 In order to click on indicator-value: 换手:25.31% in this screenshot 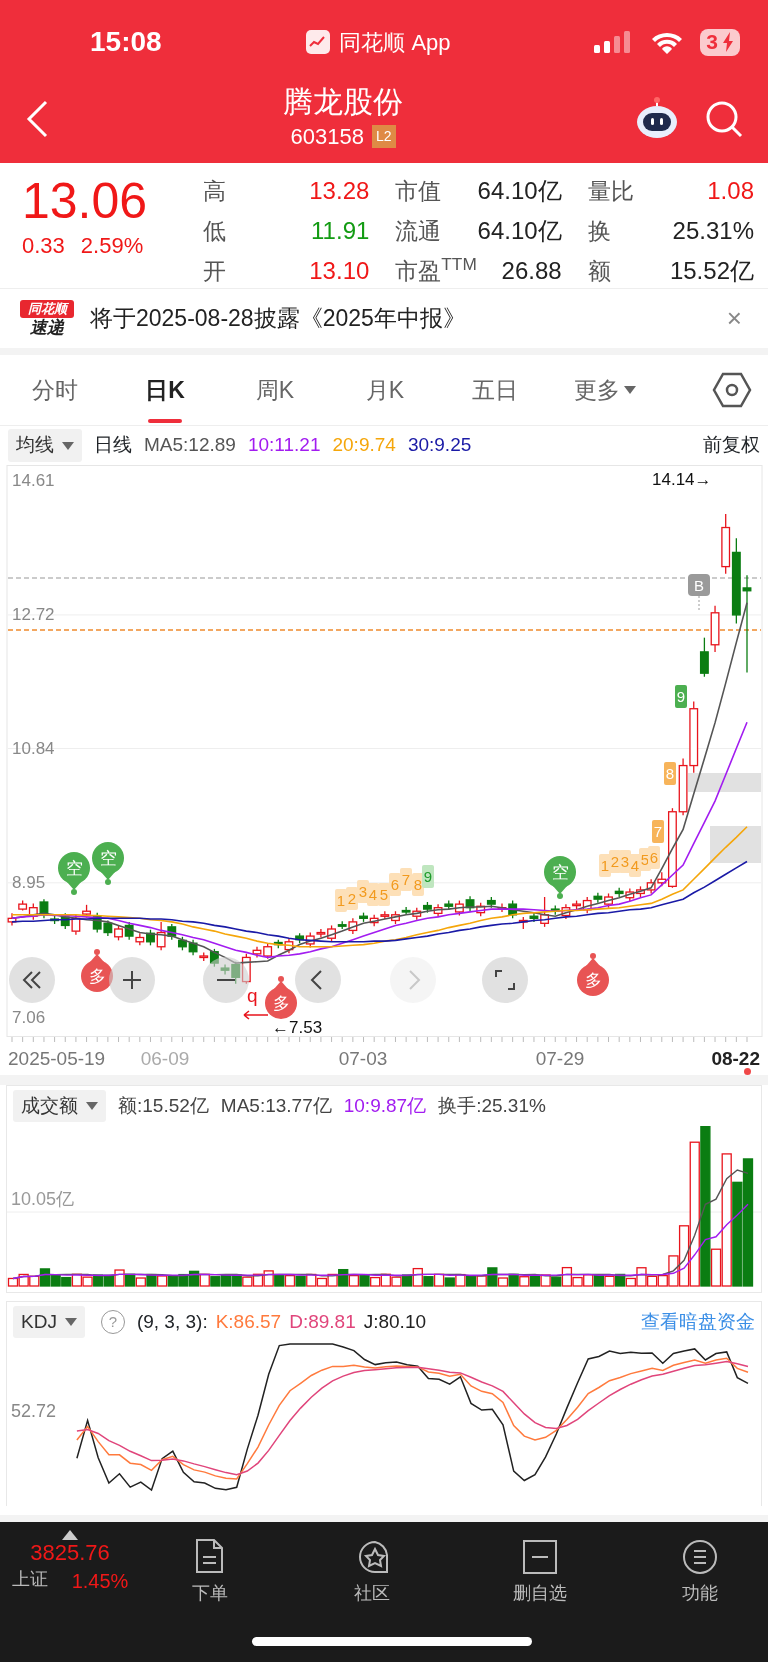, I will do `click(492, 1105)`.